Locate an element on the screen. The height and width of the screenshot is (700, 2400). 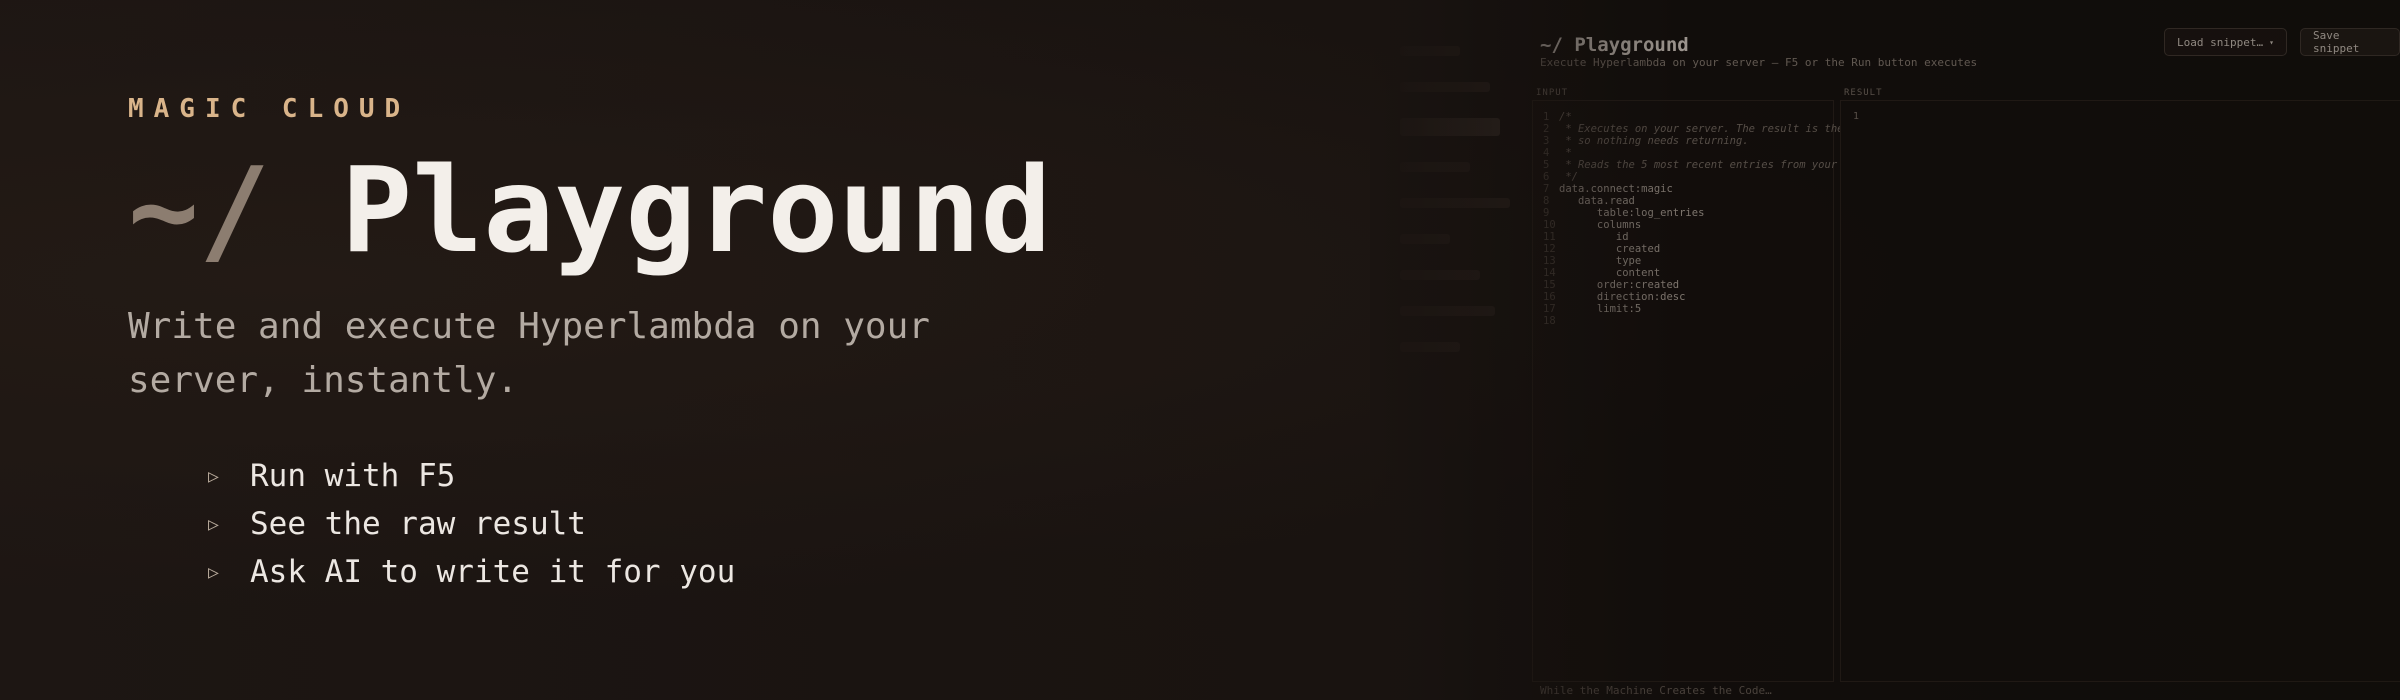
code-text: data.connect:magic is located at coordinates (1616, 189).